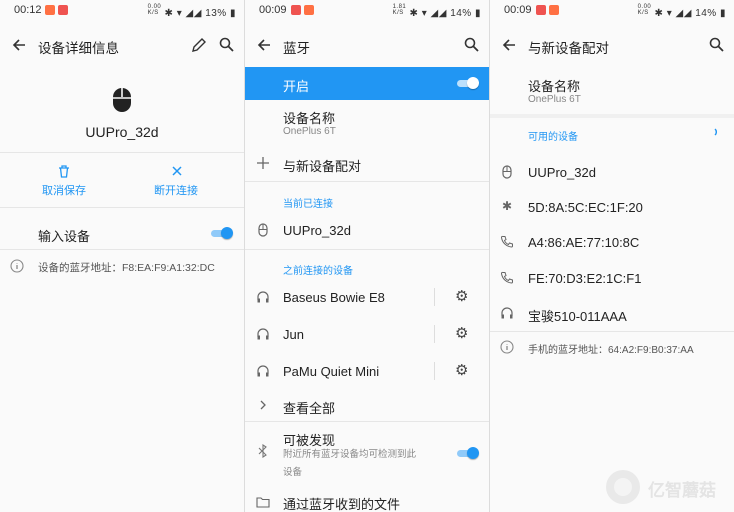 The image size is (734, 512). I want to click on bluetooth-toggle, so click(468, 83).